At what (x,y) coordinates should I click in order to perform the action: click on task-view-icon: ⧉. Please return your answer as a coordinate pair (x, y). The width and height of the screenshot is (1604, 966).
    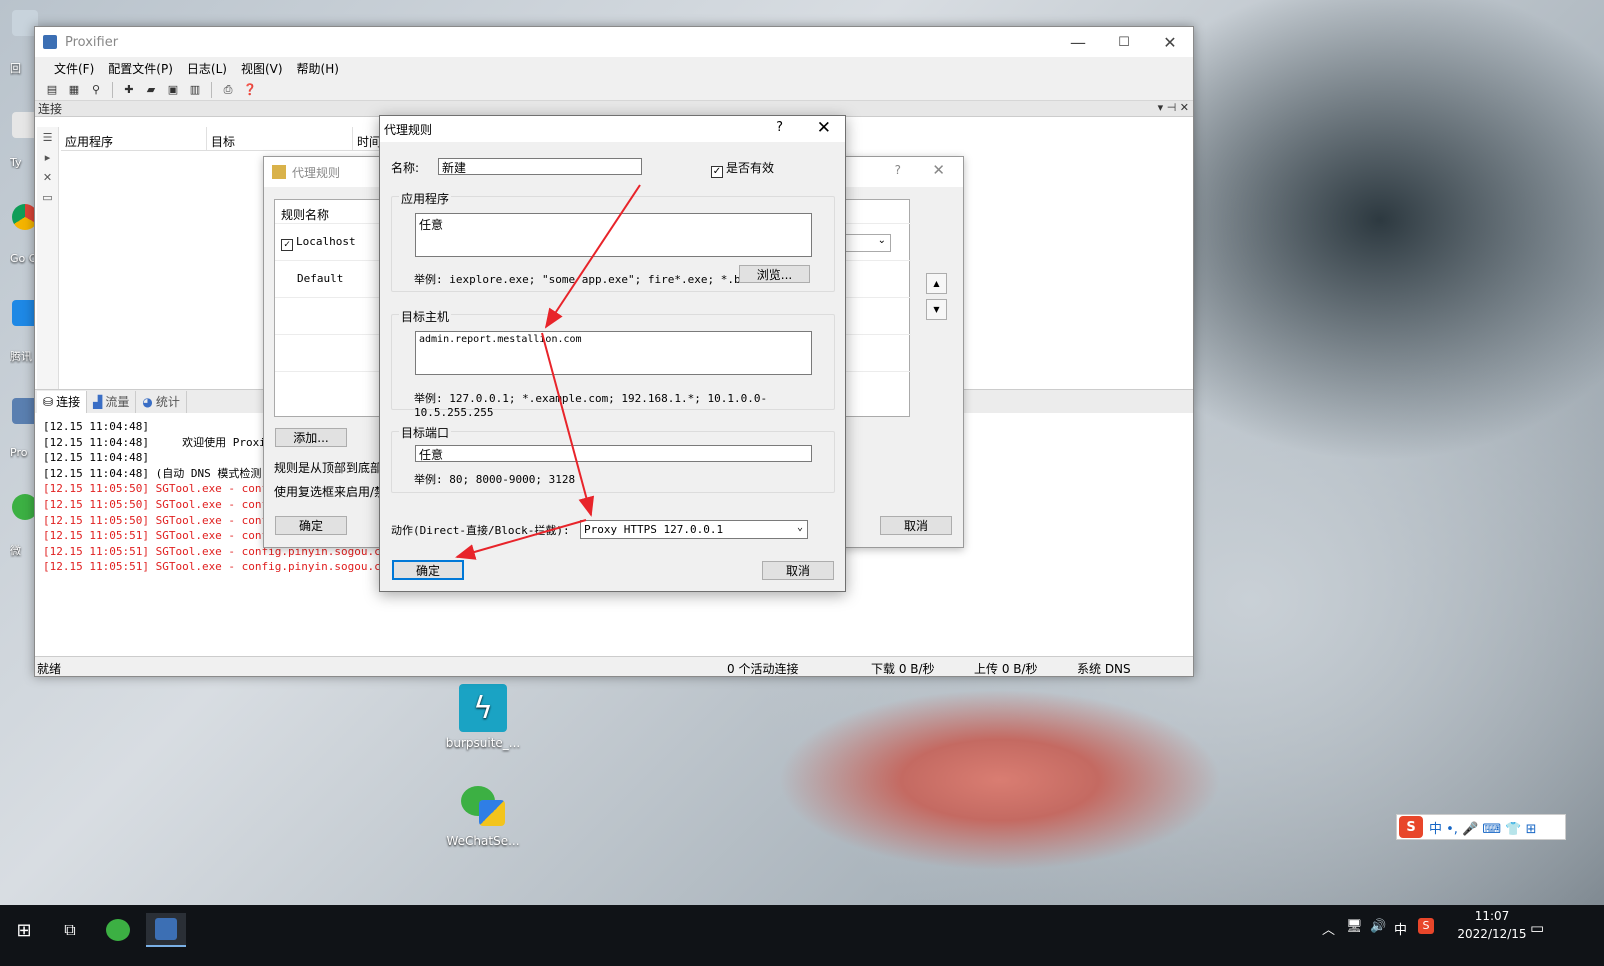
    Looking at the image, I should click on (70, 930).